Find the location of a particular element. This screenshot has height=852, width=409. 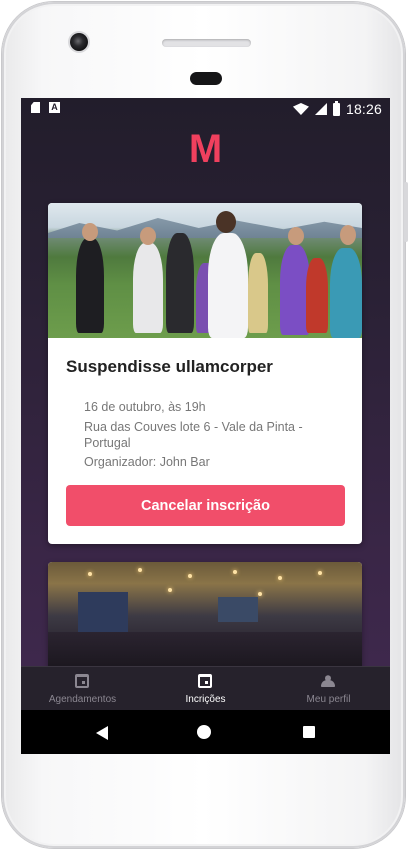

nav-label: Agendamentos is located at coordinates (82, 699).